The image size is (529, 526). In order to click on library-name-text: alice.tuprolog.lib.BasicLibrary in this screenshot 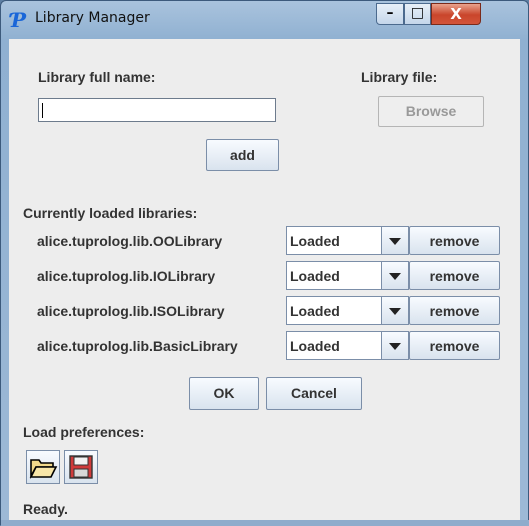, I will do `click(137, 346)`.